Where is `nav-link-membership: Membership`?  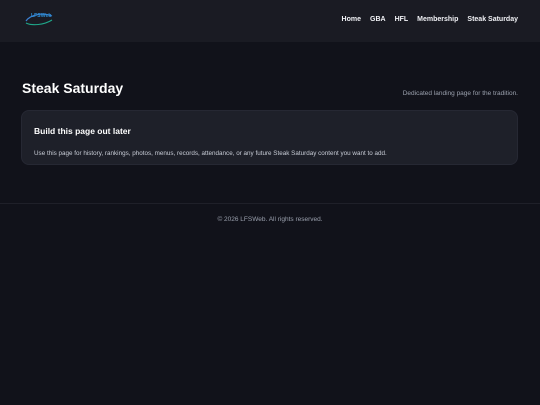 nav-link-membership: Membership is located at coordinates (437, 19).